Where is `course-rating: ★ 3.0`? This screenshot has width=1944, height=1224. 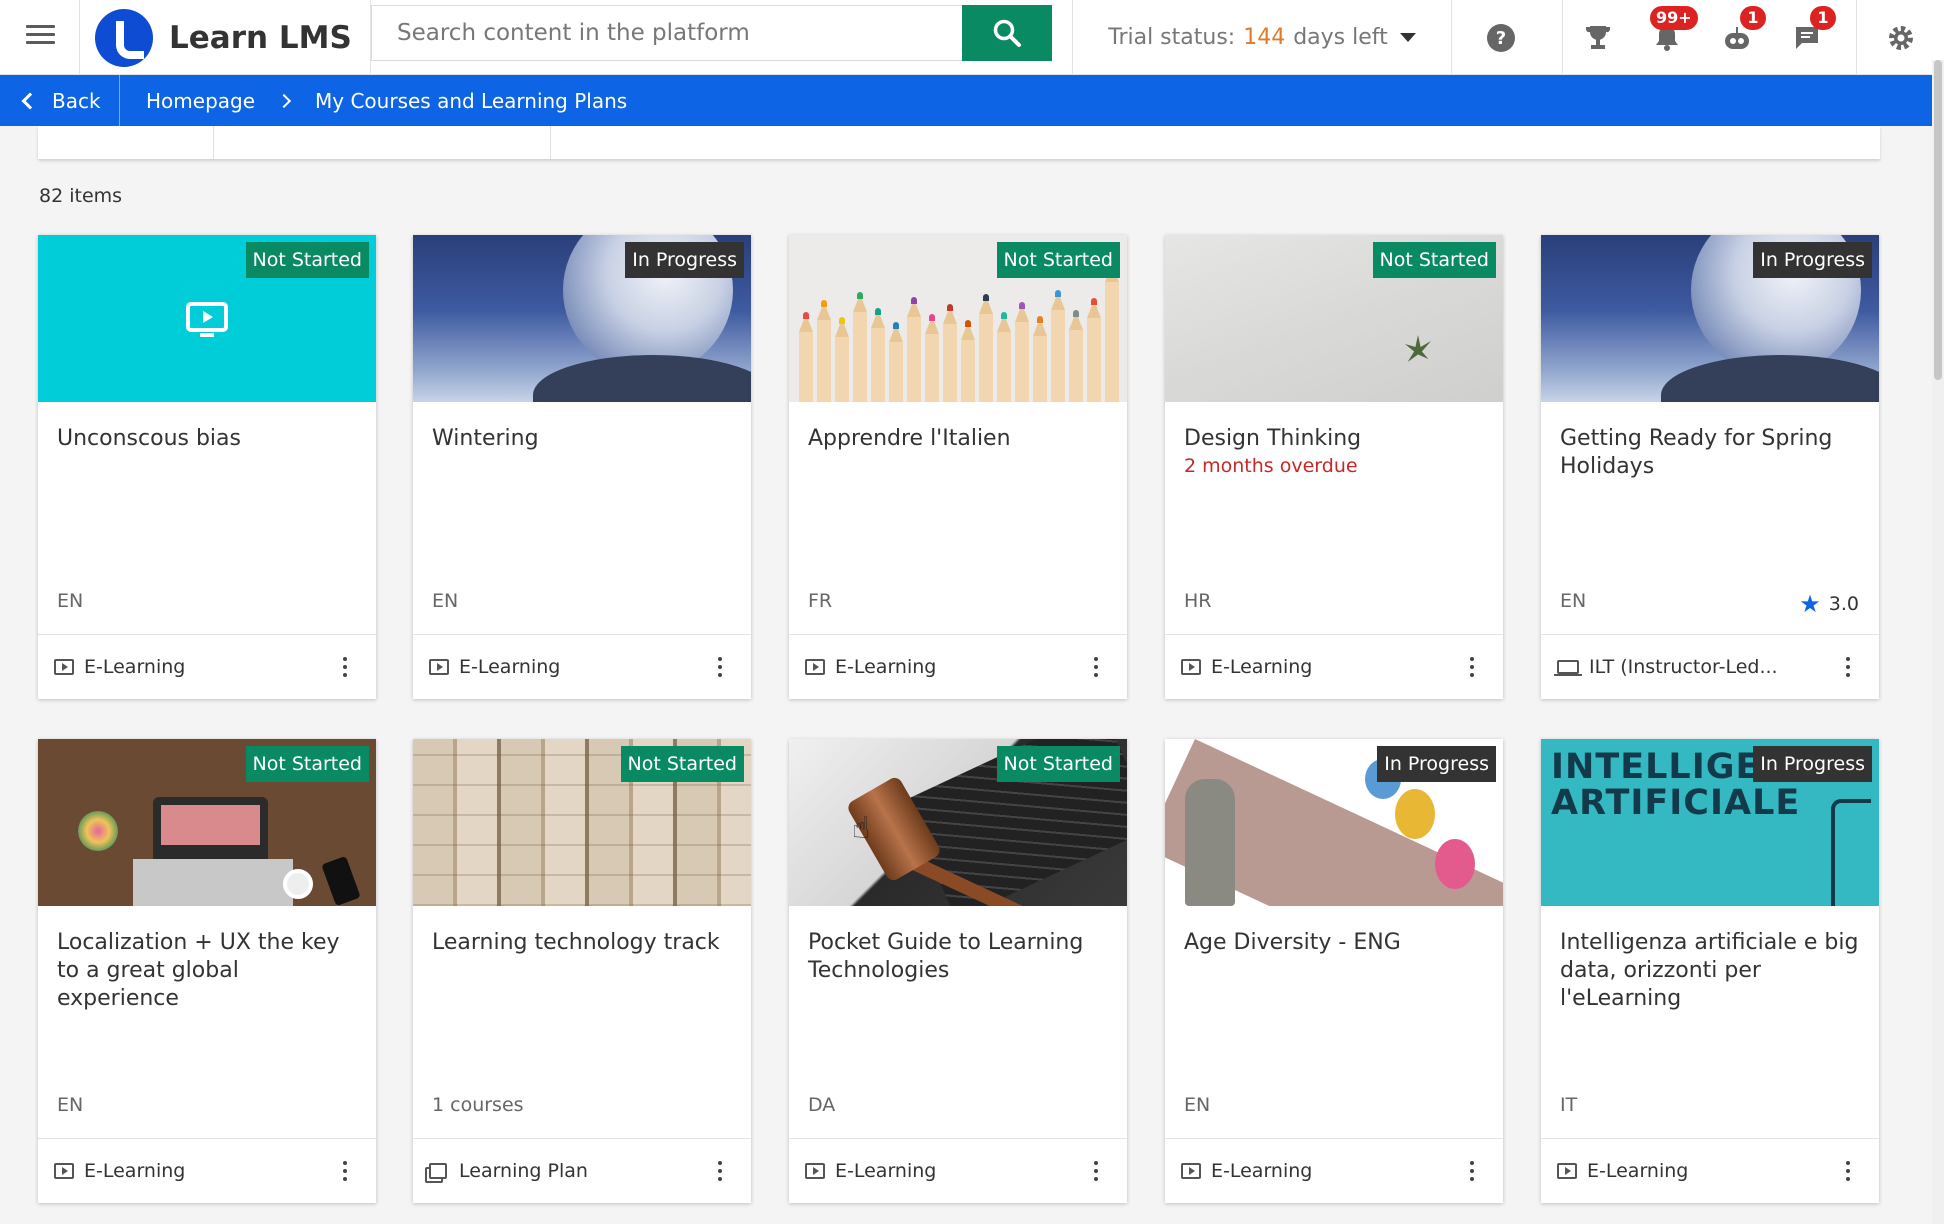 course-rating: ★ 3.0 is located at coordinates (1829, 604).